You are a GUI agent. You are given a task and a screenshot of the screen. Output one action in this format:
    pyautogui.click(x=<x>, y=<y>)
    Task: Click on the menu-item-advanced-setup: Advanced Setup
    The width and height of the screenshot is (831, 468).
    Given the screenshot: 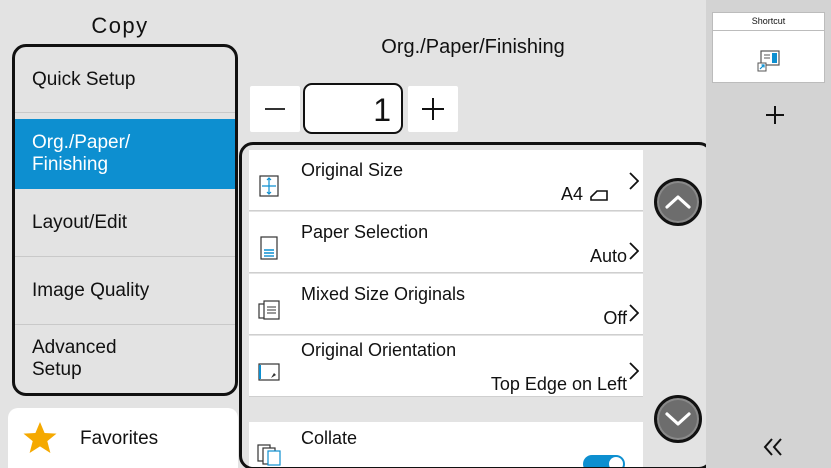 What is the action you would take?
    pyautogui.click(x=125, y=359)
    